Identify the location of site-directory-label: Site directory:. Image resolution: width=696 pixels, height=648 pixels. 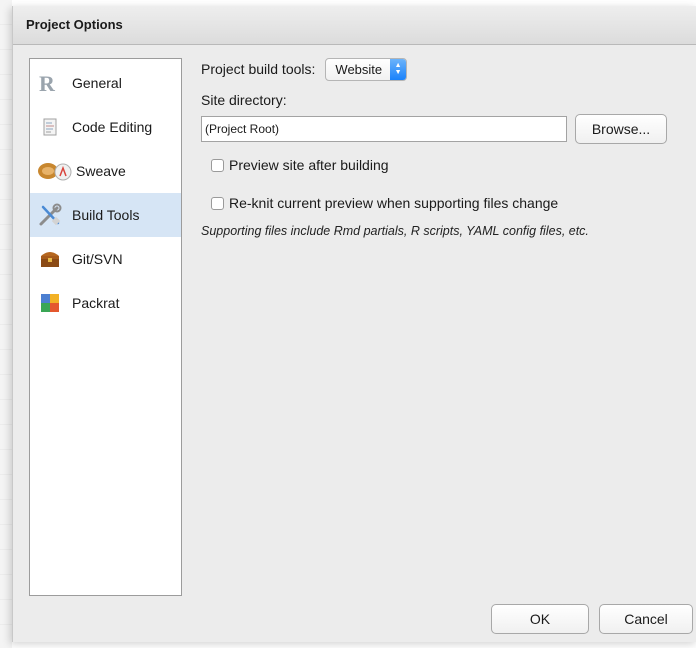
(244, 100).